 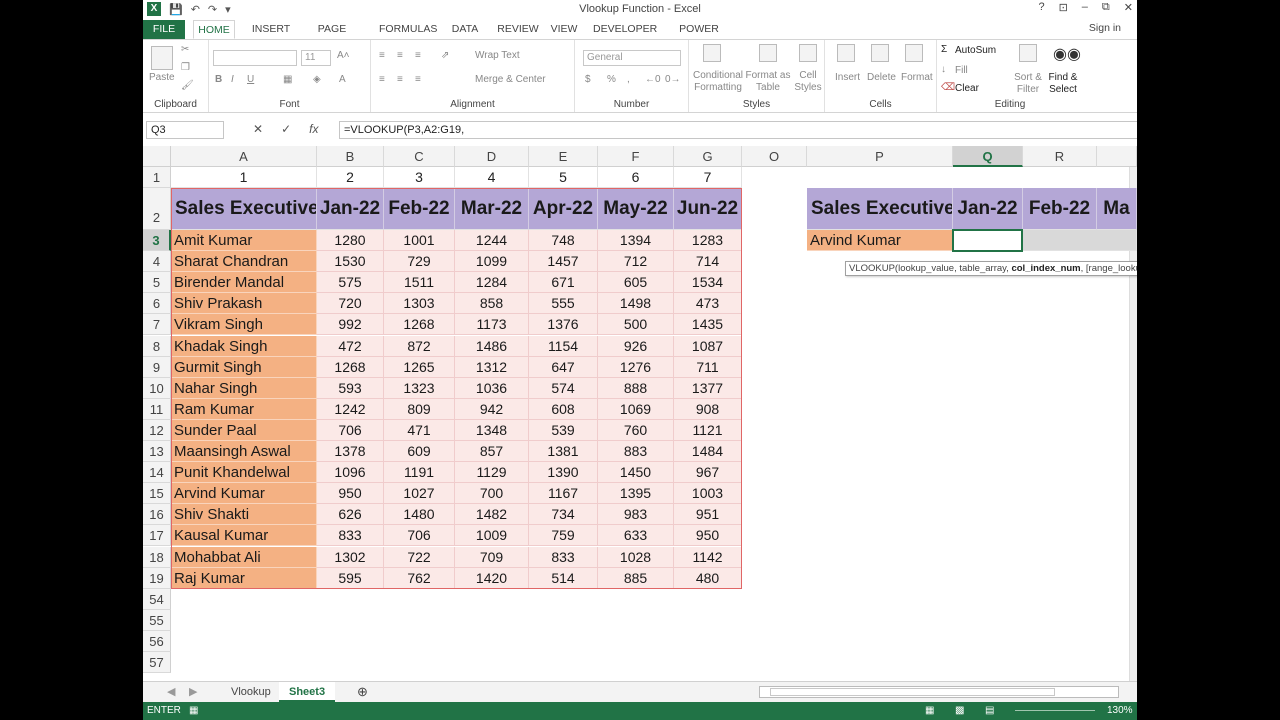 What do you see at coordinates (187, 85) in the screenshot?
I see `format-painter-icon: 🖌` at bounding box center [187, 85].